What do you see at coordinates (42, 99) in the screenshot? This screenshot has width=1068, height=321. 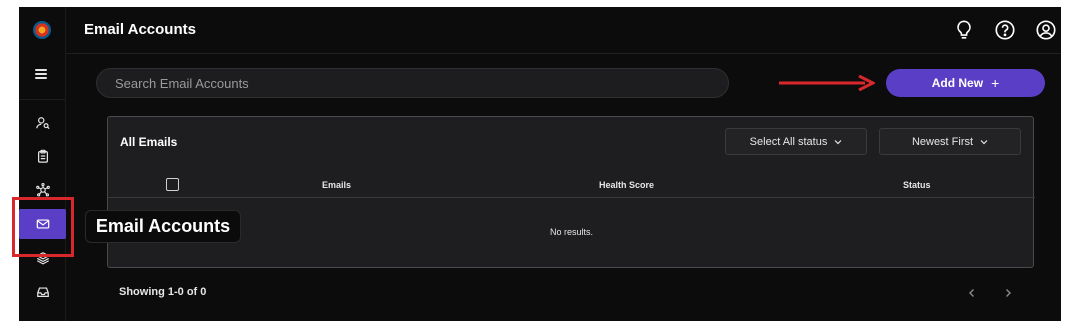 I see `sidebar-divider` at bounding box center [42, 99].